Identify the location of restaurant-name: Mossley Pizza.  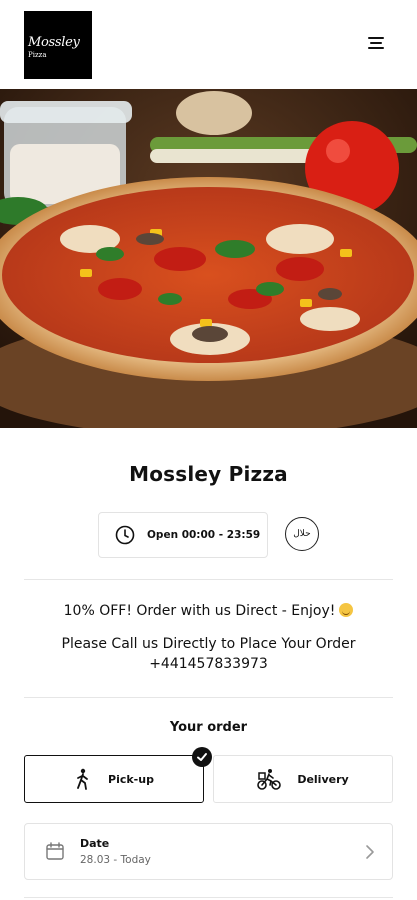
(208, 474).